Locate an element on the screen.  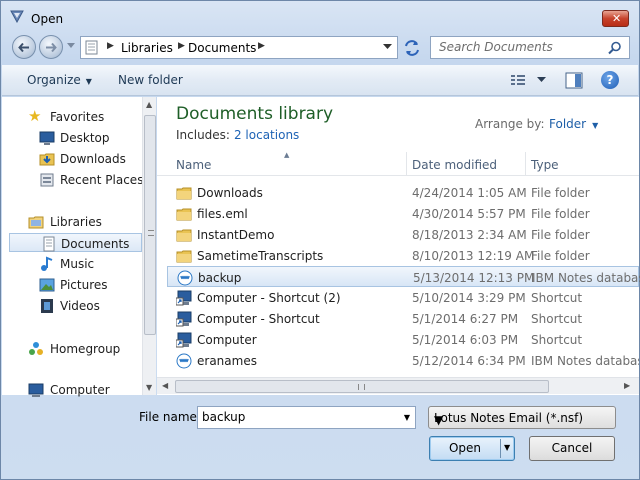
downloads-folder-icon is located at coordinates (47, 159).